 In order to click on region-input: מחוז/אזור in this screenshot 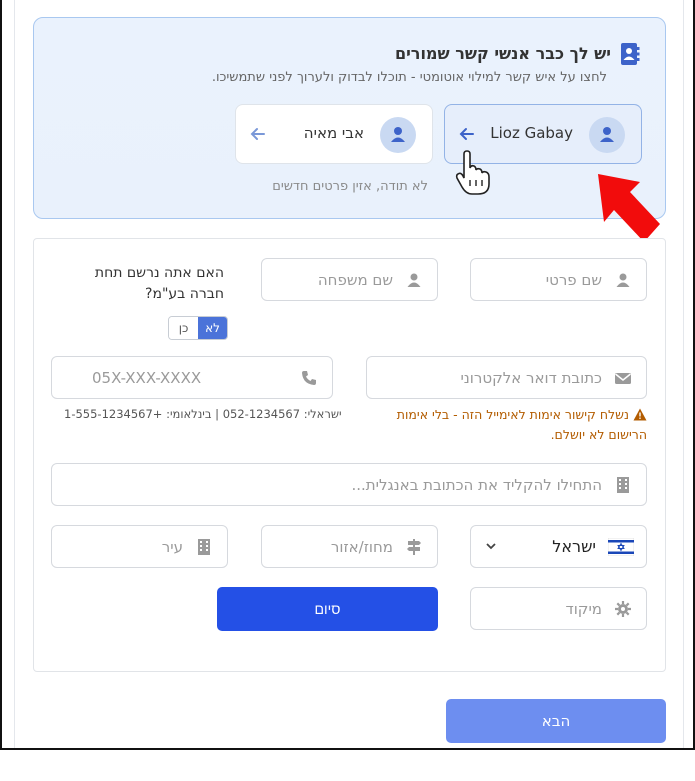, I will do `click(349, 546)`.